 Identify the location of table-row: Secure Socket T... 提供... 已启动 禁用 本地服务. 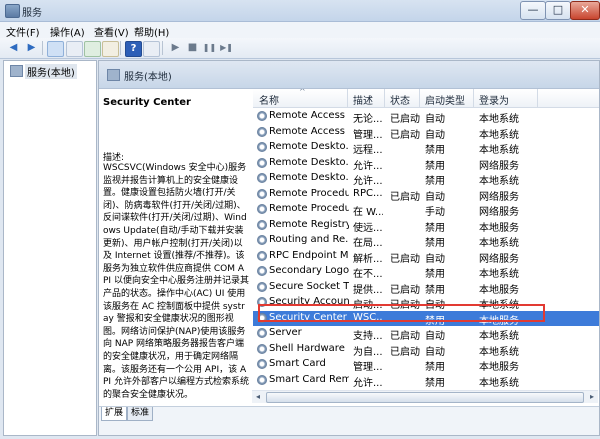
(426, 288).